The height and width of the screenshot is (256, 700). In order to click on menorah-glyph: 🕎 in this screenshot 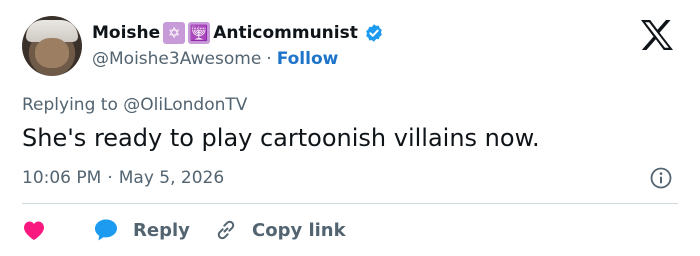, I will do `click(199, 32)`.